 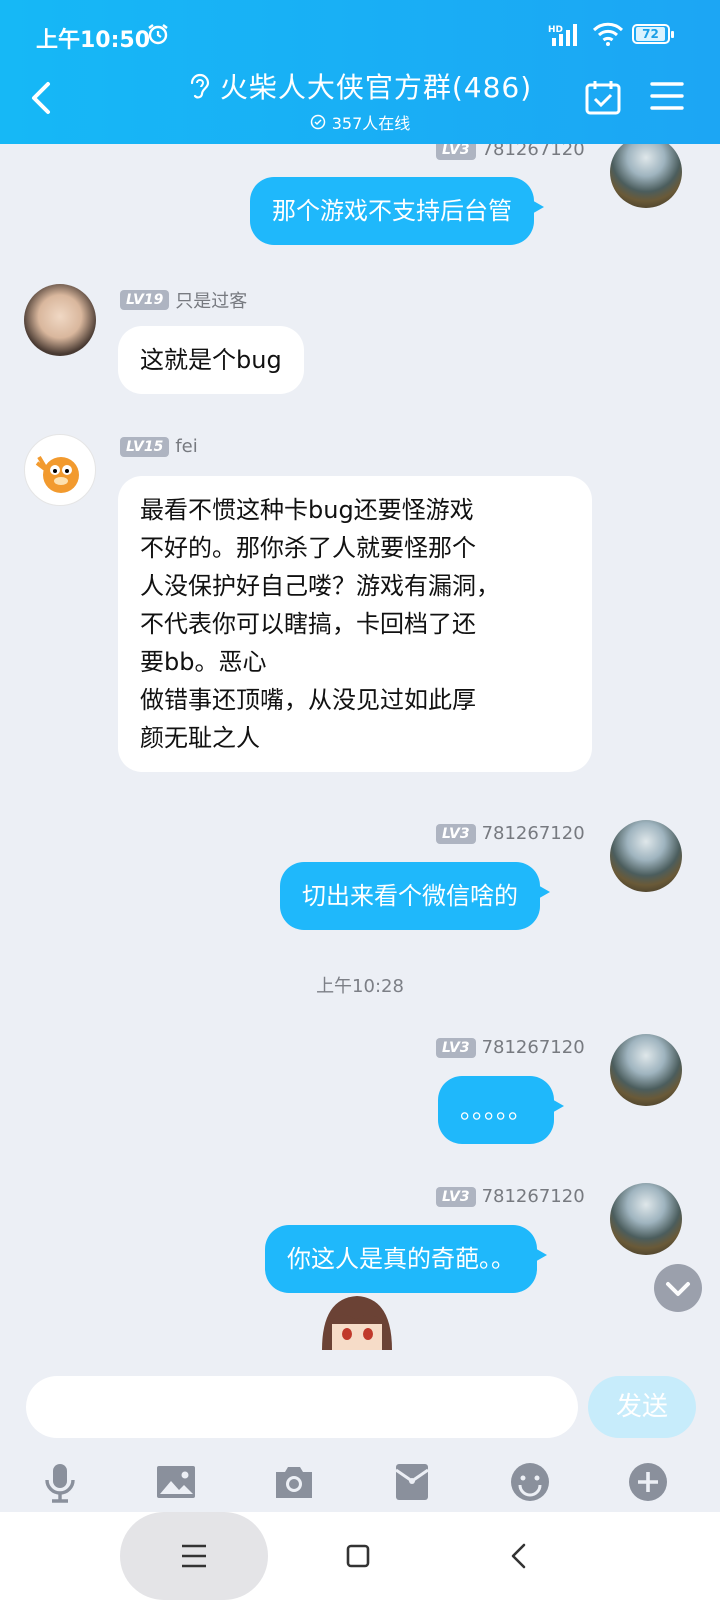 I want to click on recent-apps-pill, so click(x=194, y=1556).